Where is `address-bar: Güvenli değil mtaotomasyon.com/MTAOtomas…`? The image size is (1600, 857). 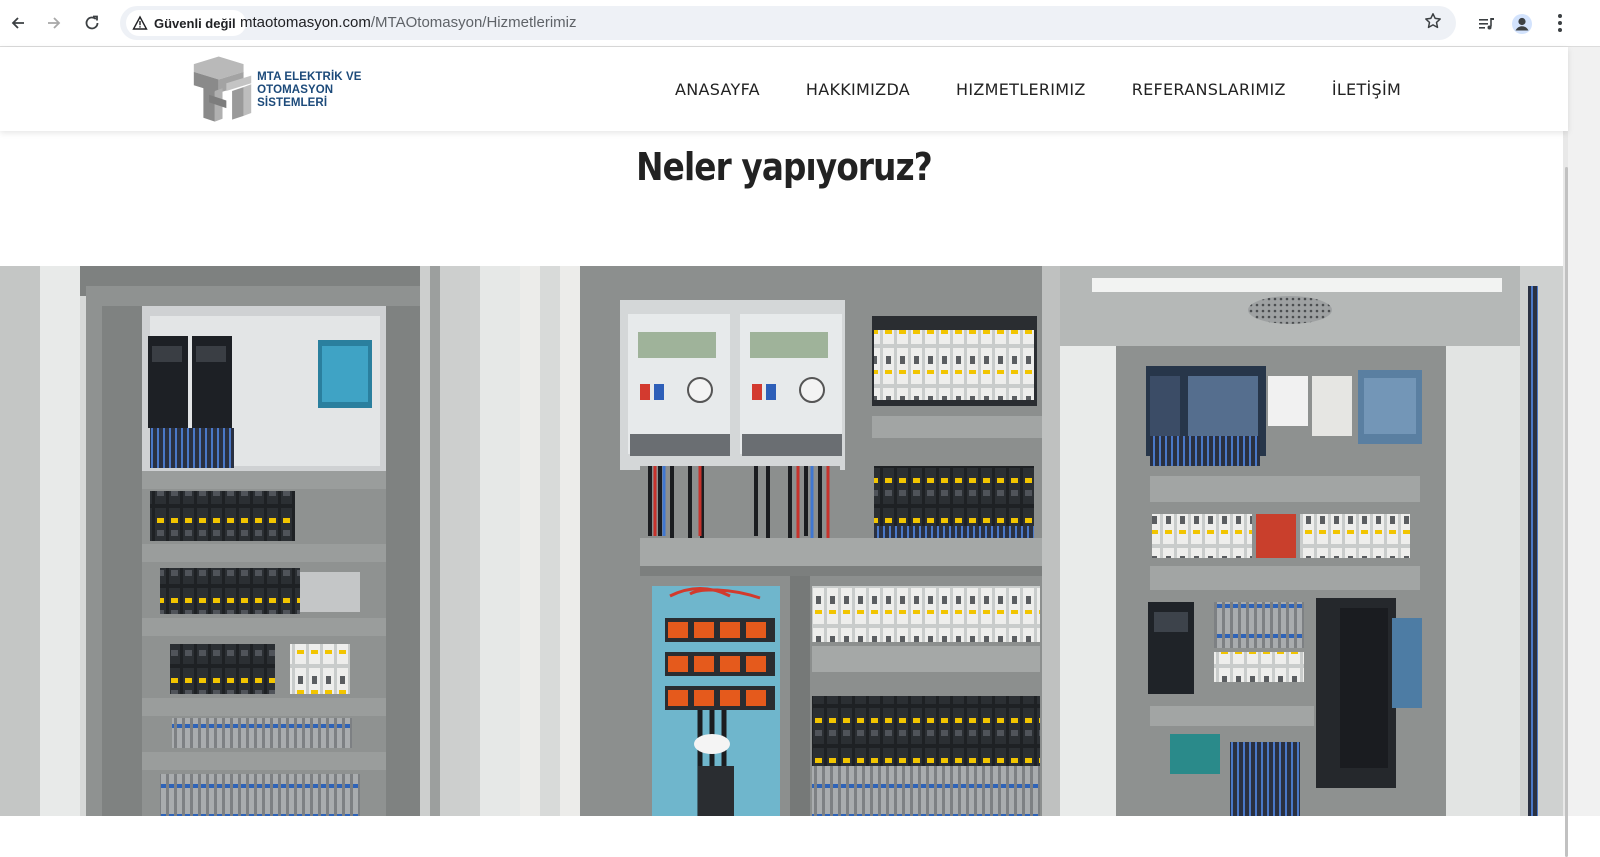 address-bar: Güvenli değil mtaotomasyon.com/MTAOtomas… is located at coordinates (788, 23).